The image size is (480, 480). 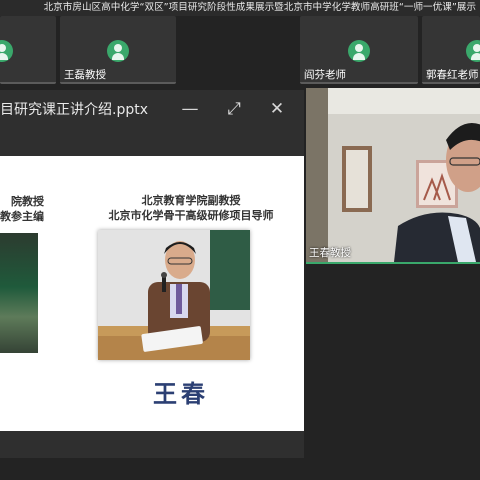 What do you see at coordinates (74, 110) in the screenshot?
I see `presentation-filename: 目研究课正讲介绍.pptx` at bounding box center [74, 110].